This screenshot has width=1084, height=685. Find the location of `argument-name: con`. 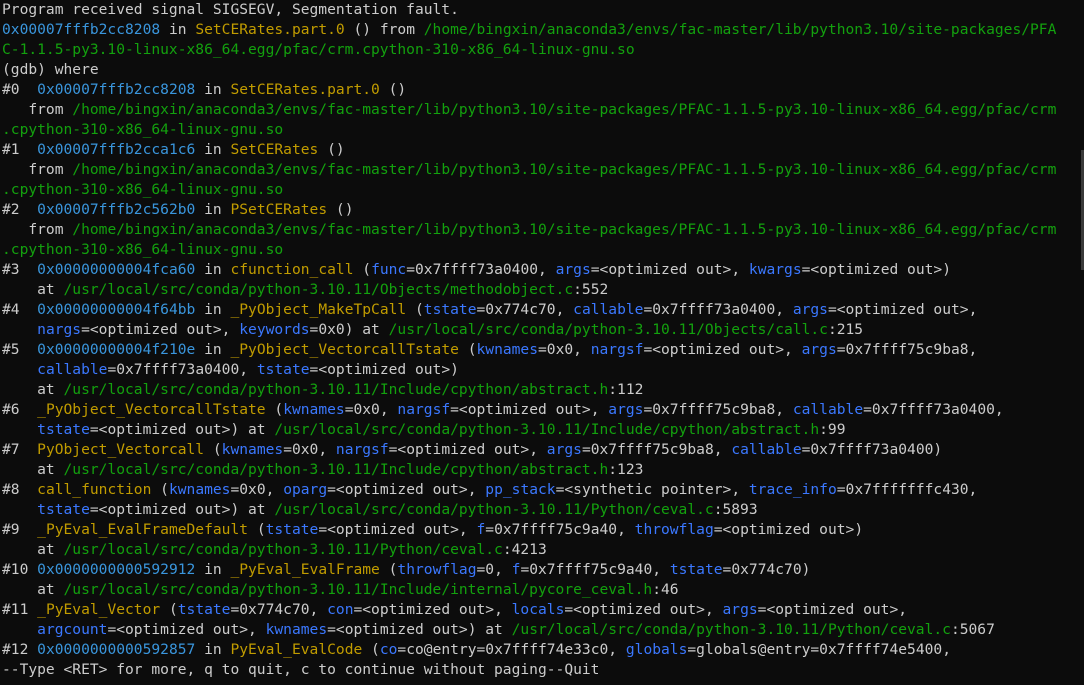

argument-name: con is located at coordinates (340, 609).